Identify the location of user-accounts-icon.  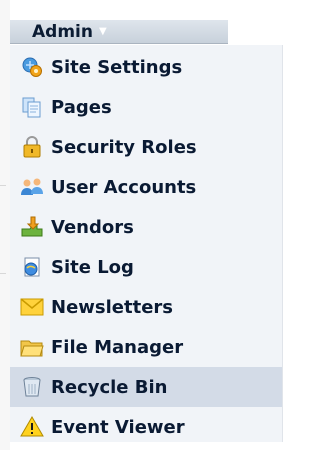
(32, 187).